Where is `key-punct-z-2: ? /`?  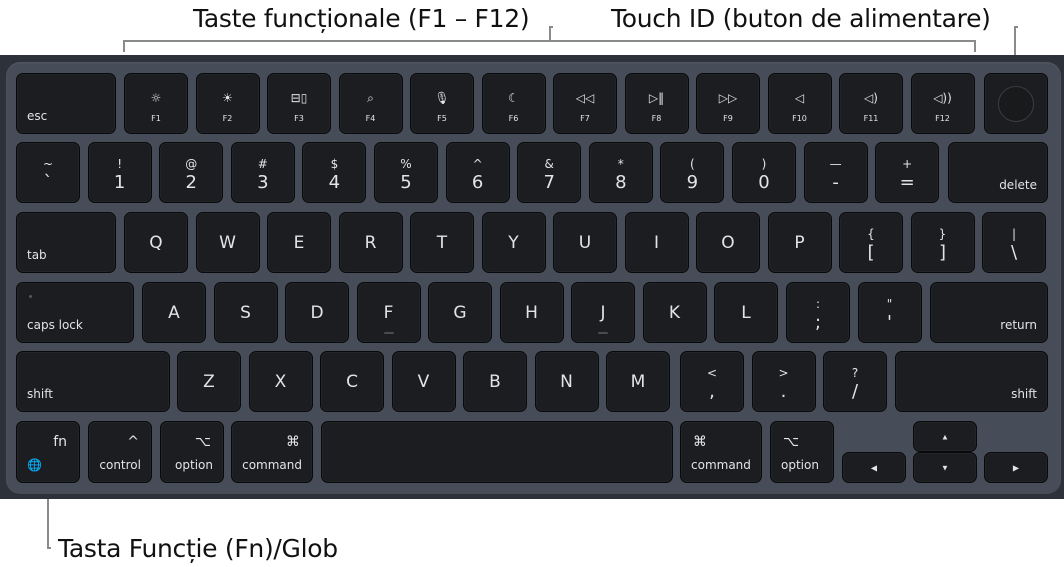
key-punct-z-2: ? / is located at coordinates (855, 381).